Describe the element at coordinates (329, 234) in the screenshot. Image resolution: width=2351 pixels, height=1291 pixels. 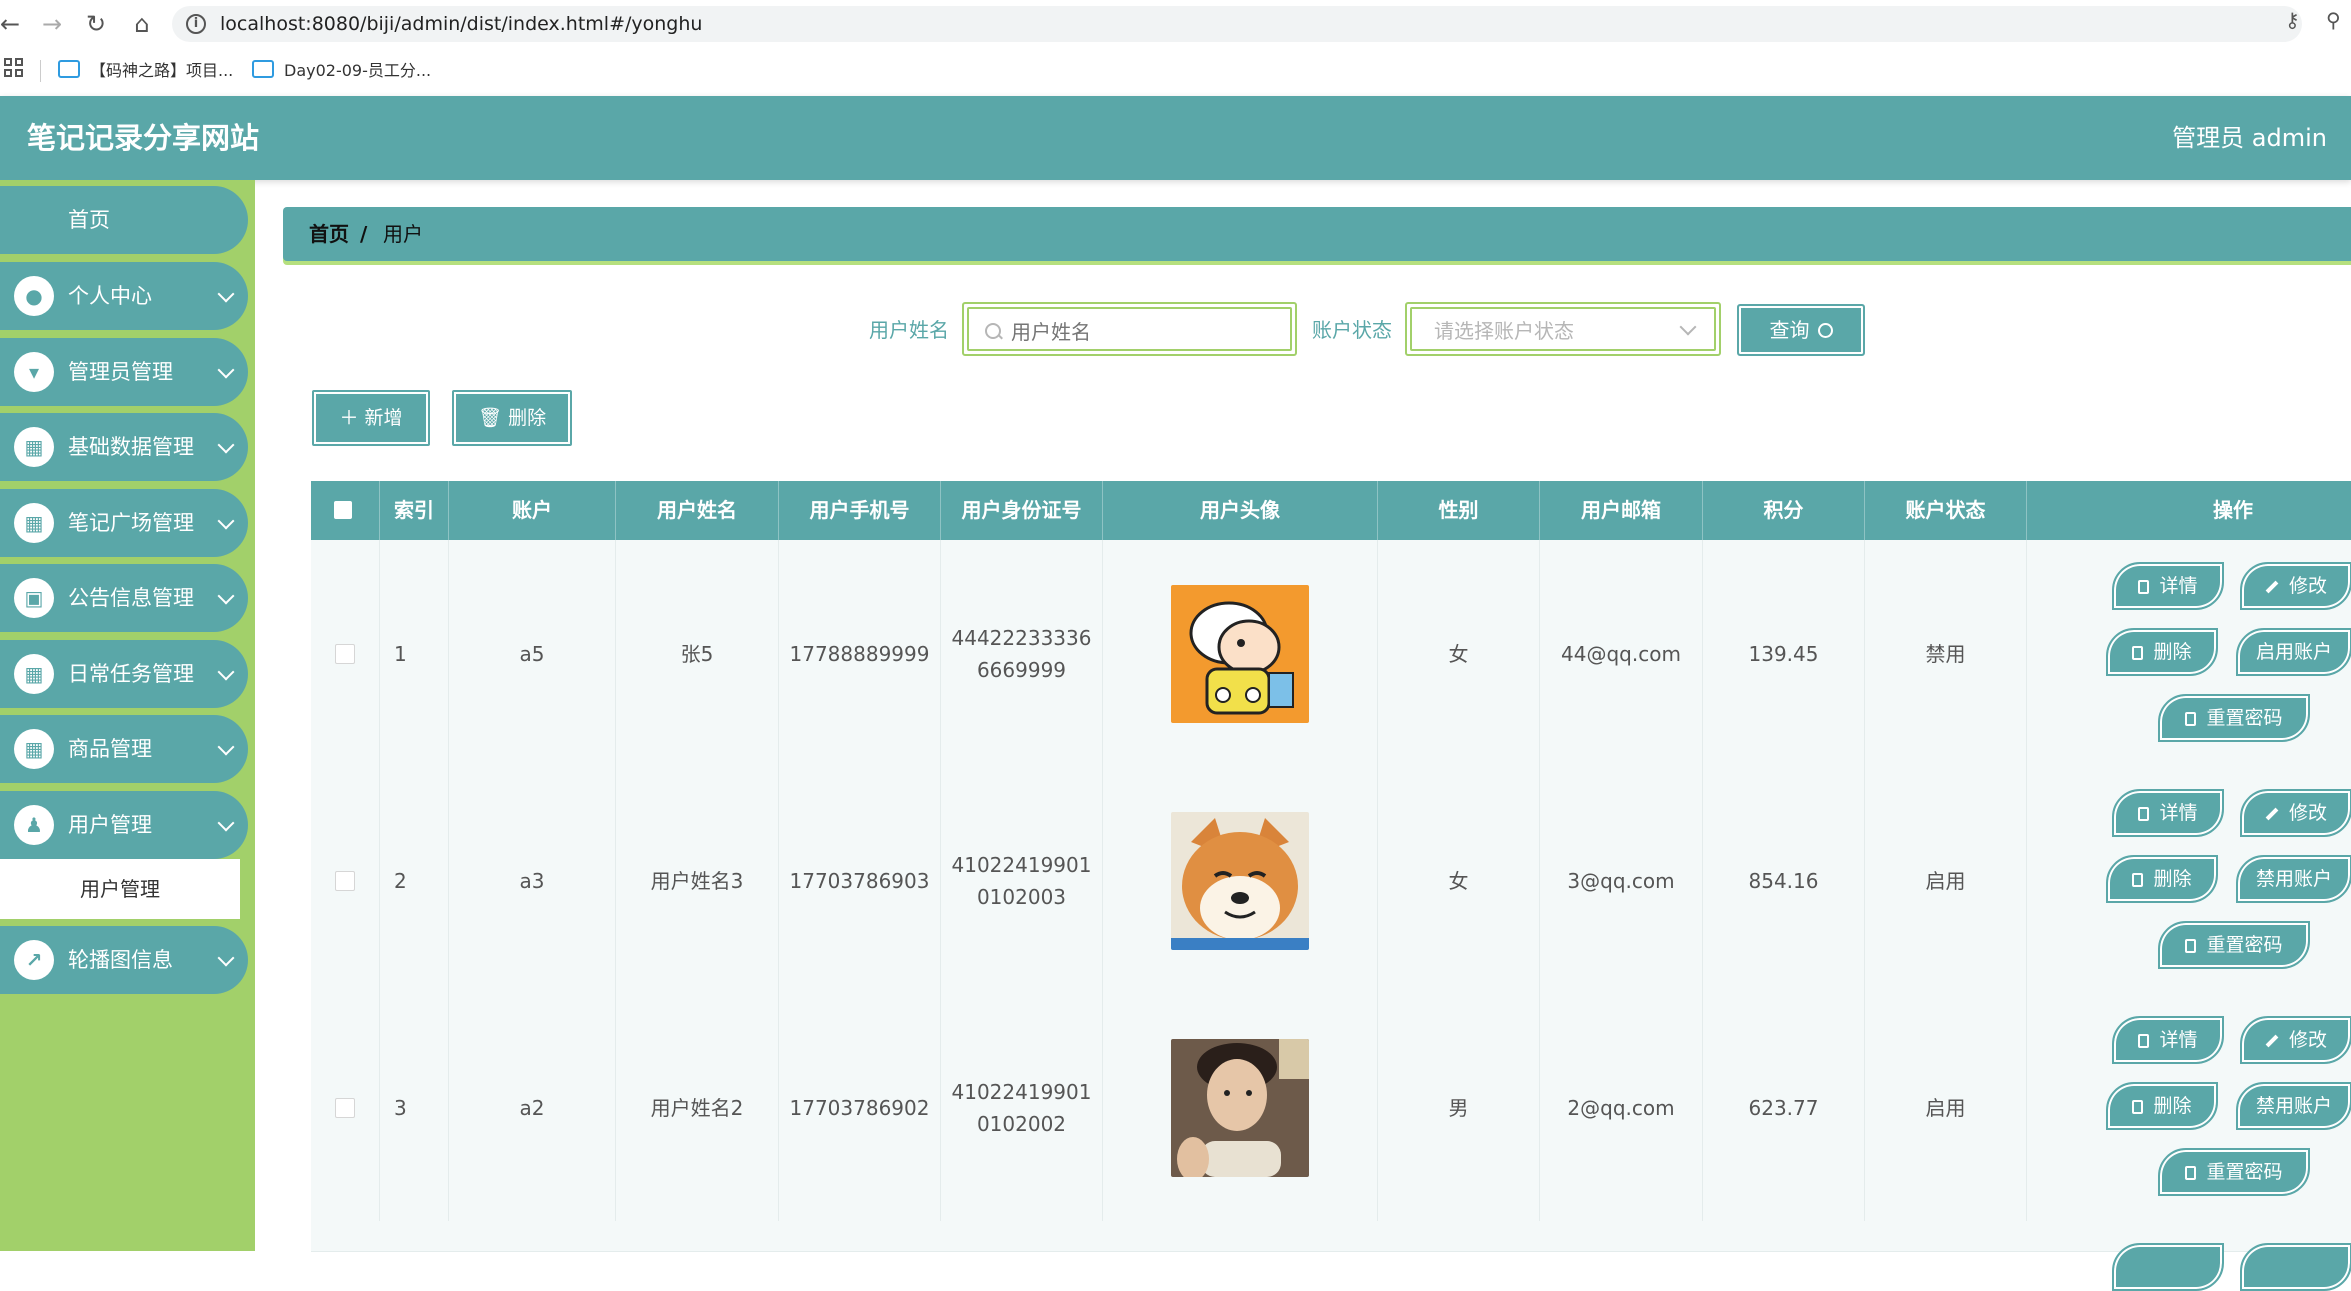
I see `breadcrumb-home: 首页` at that location.